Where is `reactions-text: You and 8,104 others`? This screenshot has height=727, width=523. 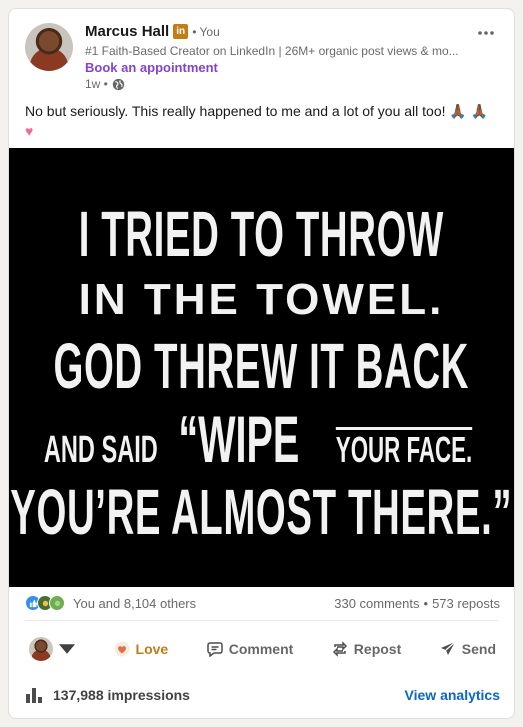
reactions-text: You and 8,104 others is located at coordinates (135, 603).